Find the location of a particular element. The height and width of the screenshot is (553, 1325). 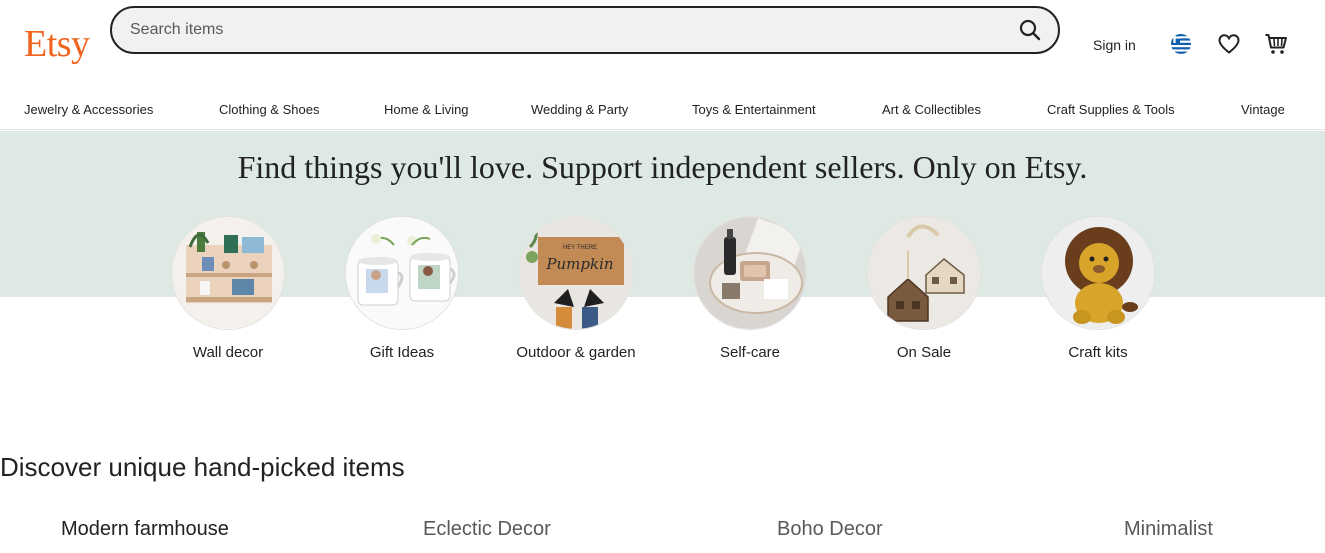

nav-toys-entertainment: Toys & Entertainment is located at coordinates (754, 109).